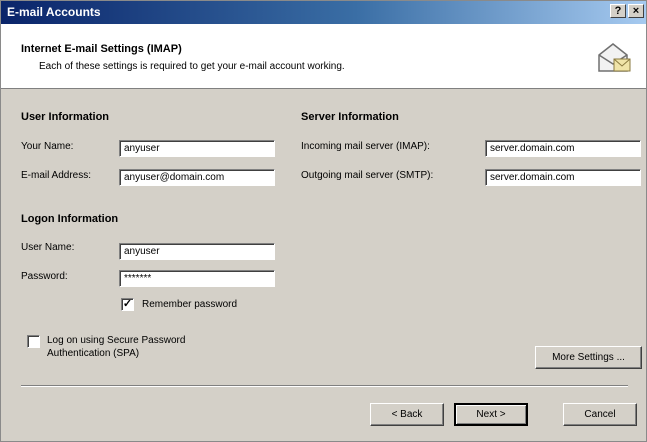  Describe the element at coordinates (563, 148) in the screenshot. I see `incoming-server-field: server.domain.com` at that location.